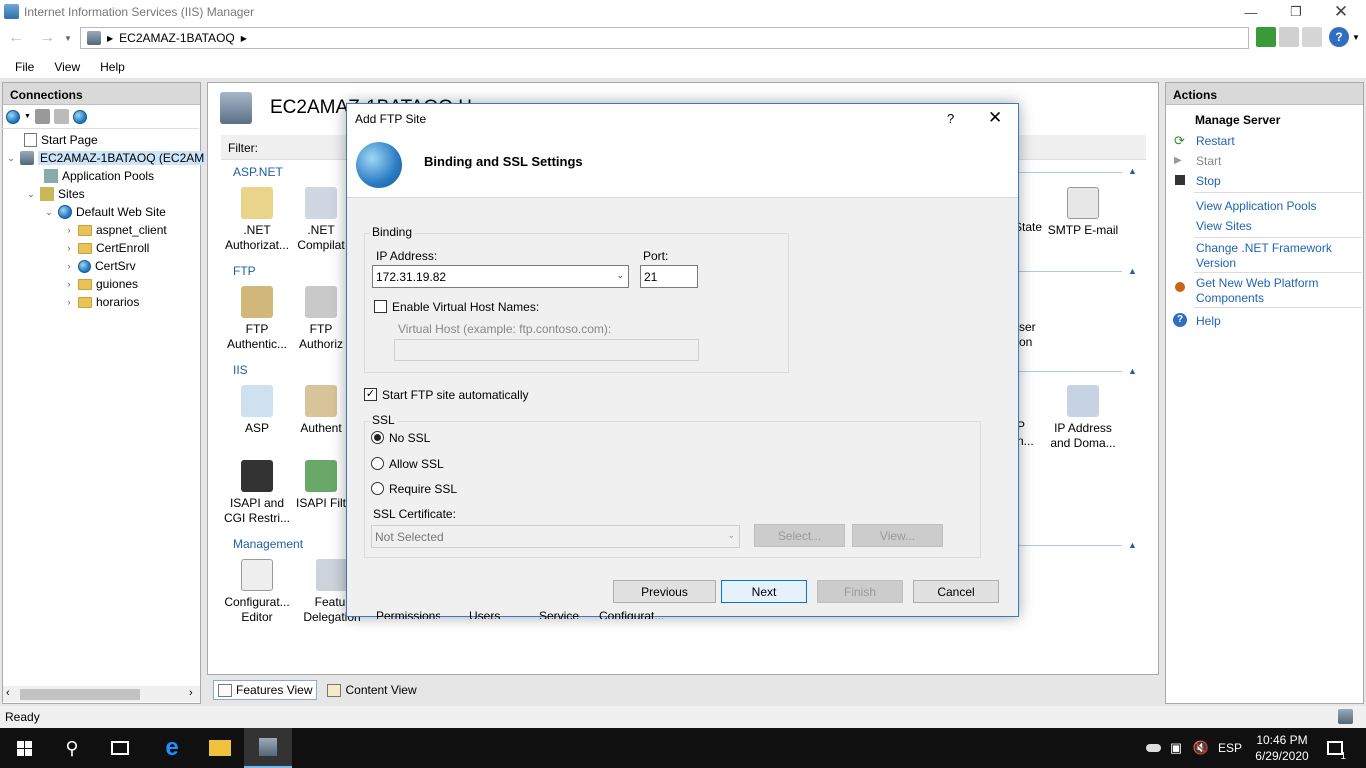 This screenshot has width=1366, height=768. I want to click on action-stop: Stop, so click(1208, 181).